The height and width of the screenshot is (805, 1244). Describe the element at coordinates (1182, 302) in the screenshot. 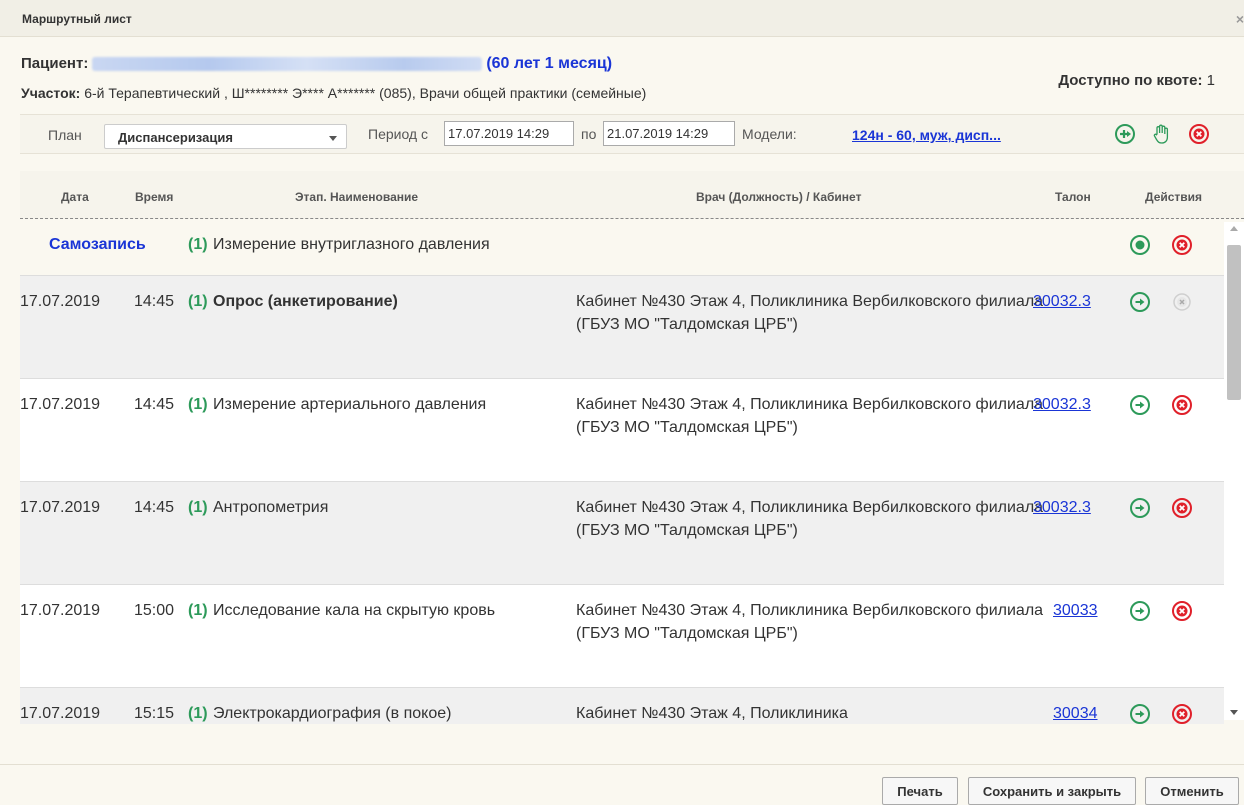

I see `cancel-disabled-icon` at that location.